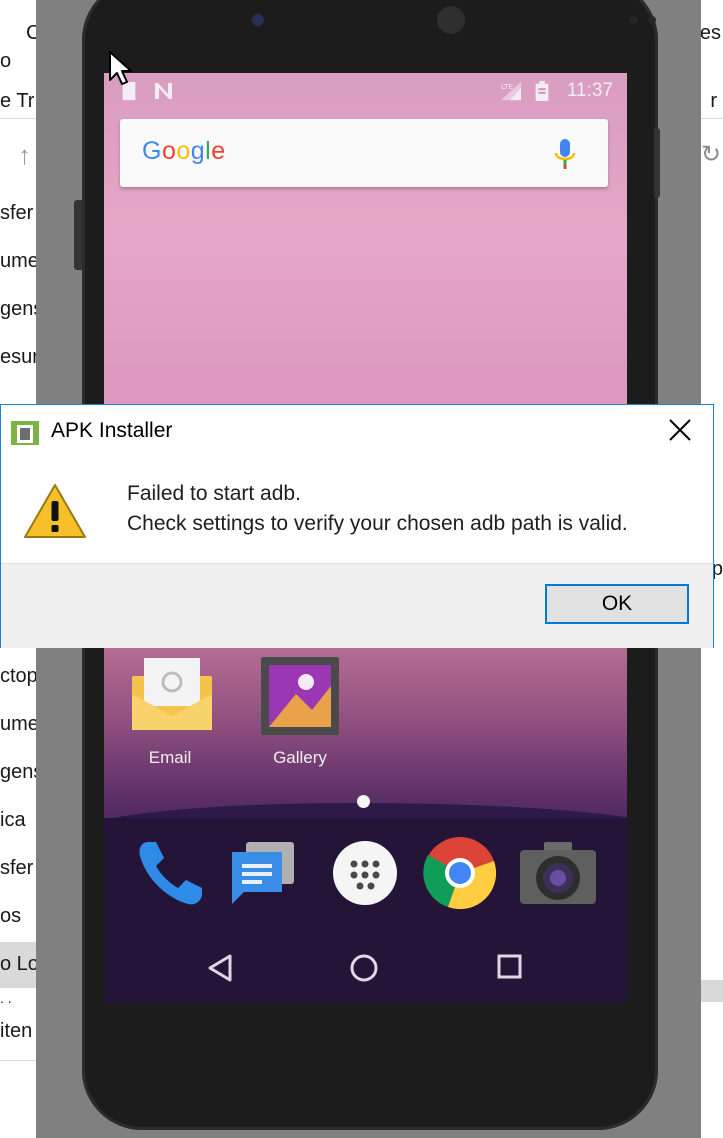 The height and width of the screenshot is (1138, 723). I want to click on apk-installer-app-icon, so click(25, 433).